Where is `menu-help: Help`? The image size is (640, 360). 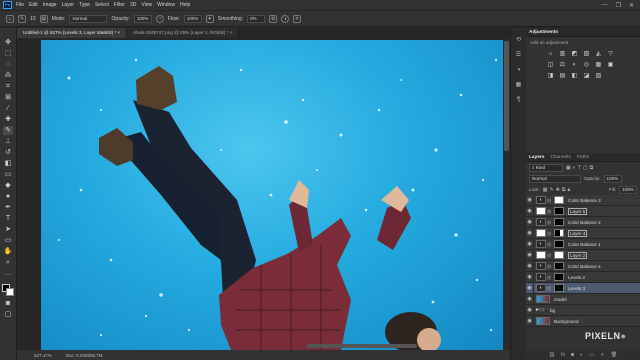 menu-help: Help is located at coordinates (185, 5).